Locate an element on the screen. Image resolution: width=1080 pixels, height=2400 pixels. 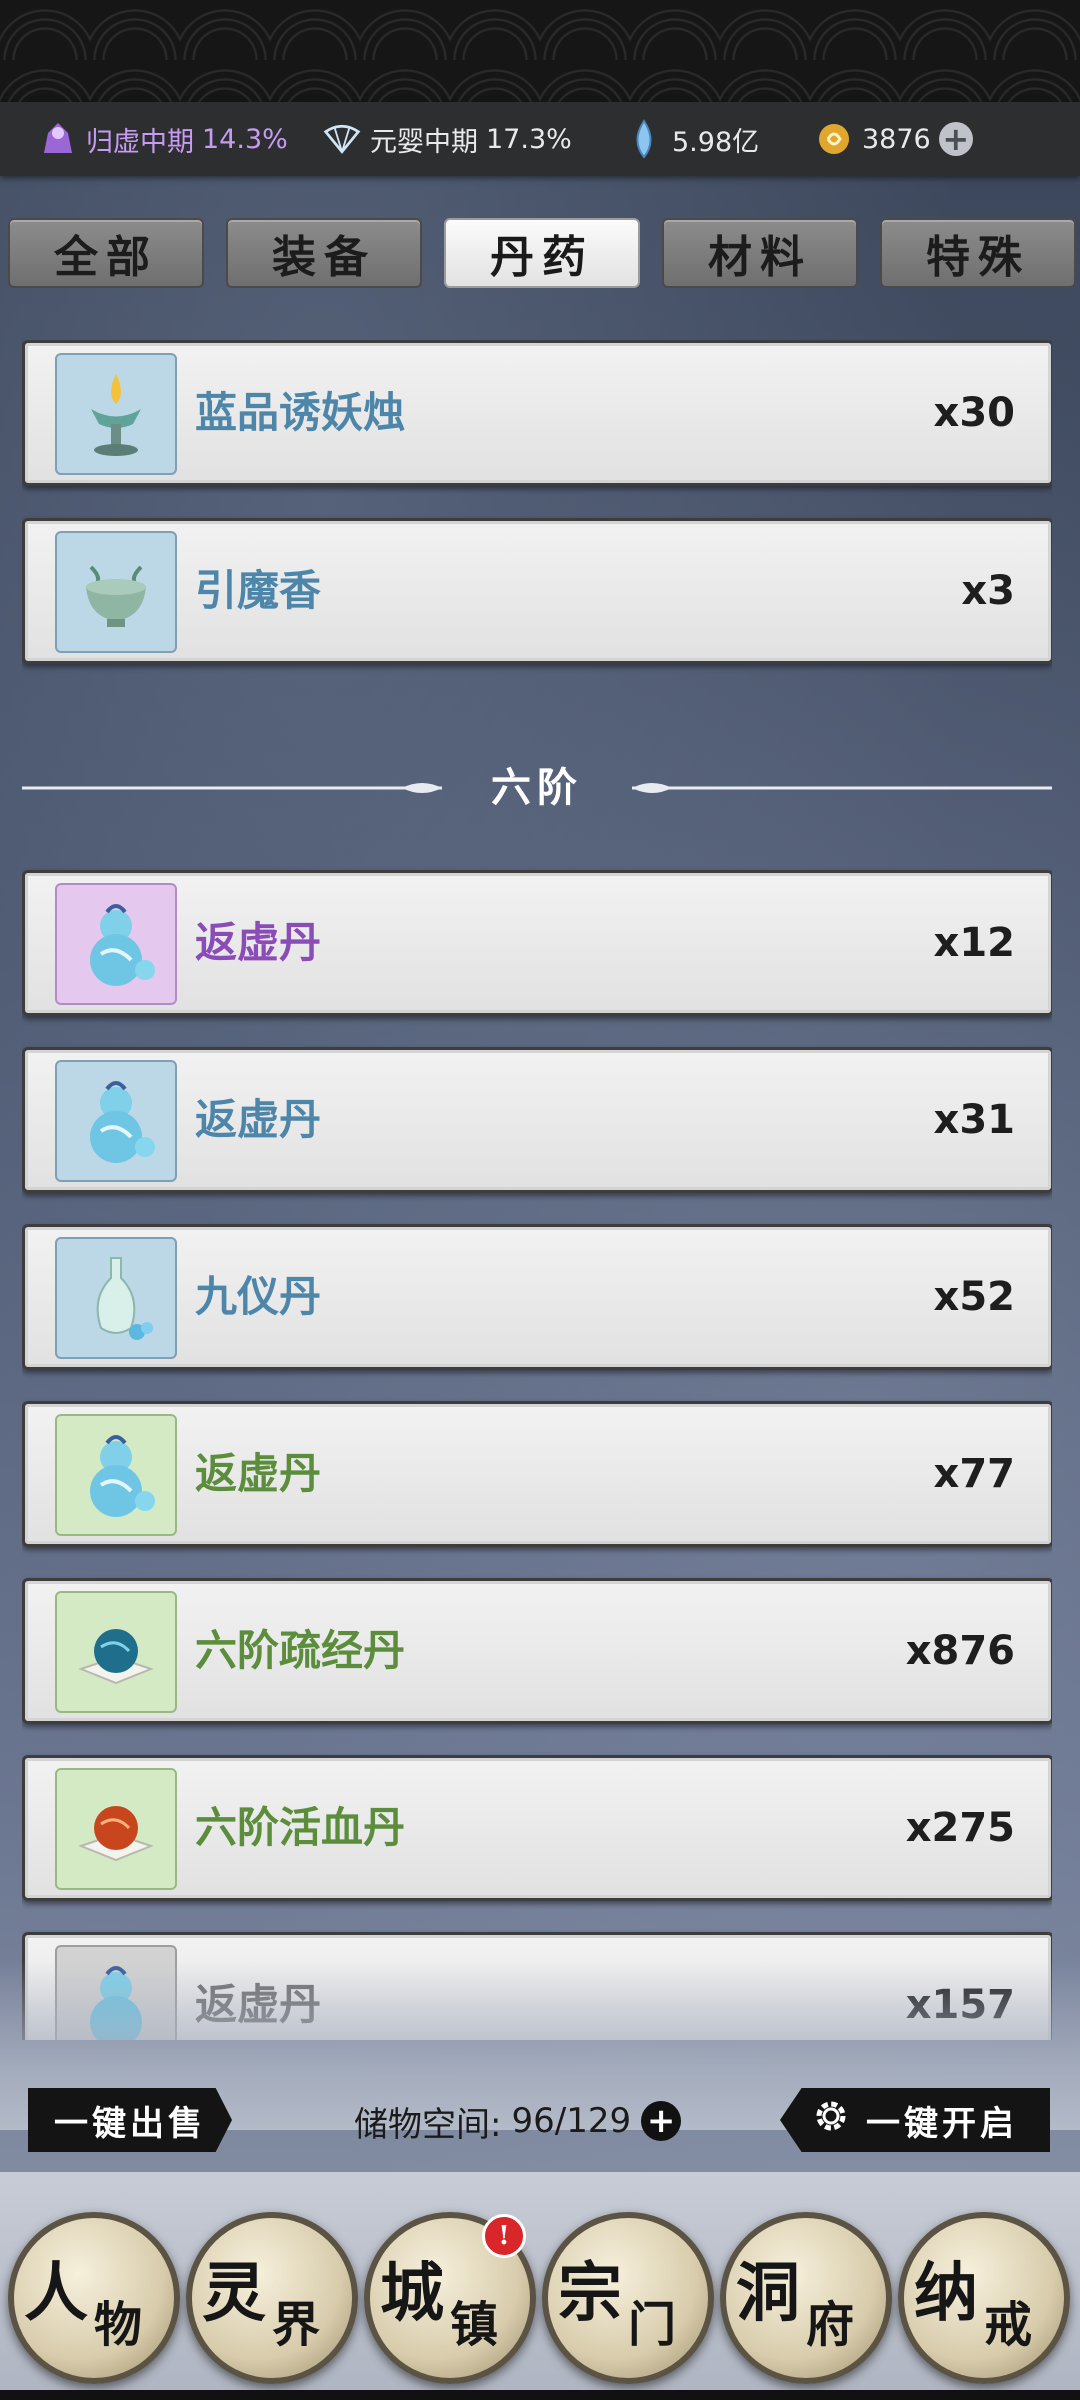
tab-equipment: 装备 is located at coordinates (324, 253).